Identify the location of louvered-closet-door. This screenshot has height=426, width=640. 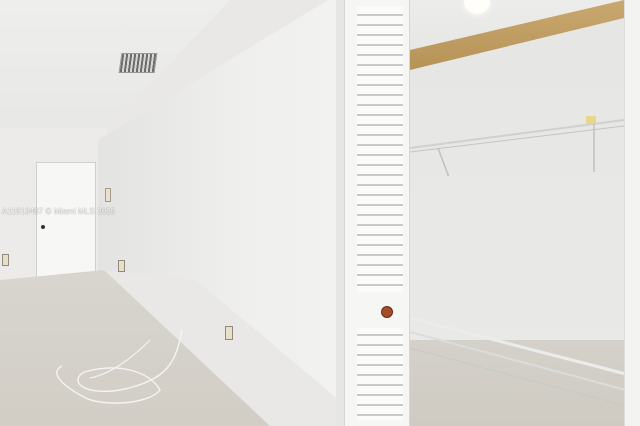
(377, 213).